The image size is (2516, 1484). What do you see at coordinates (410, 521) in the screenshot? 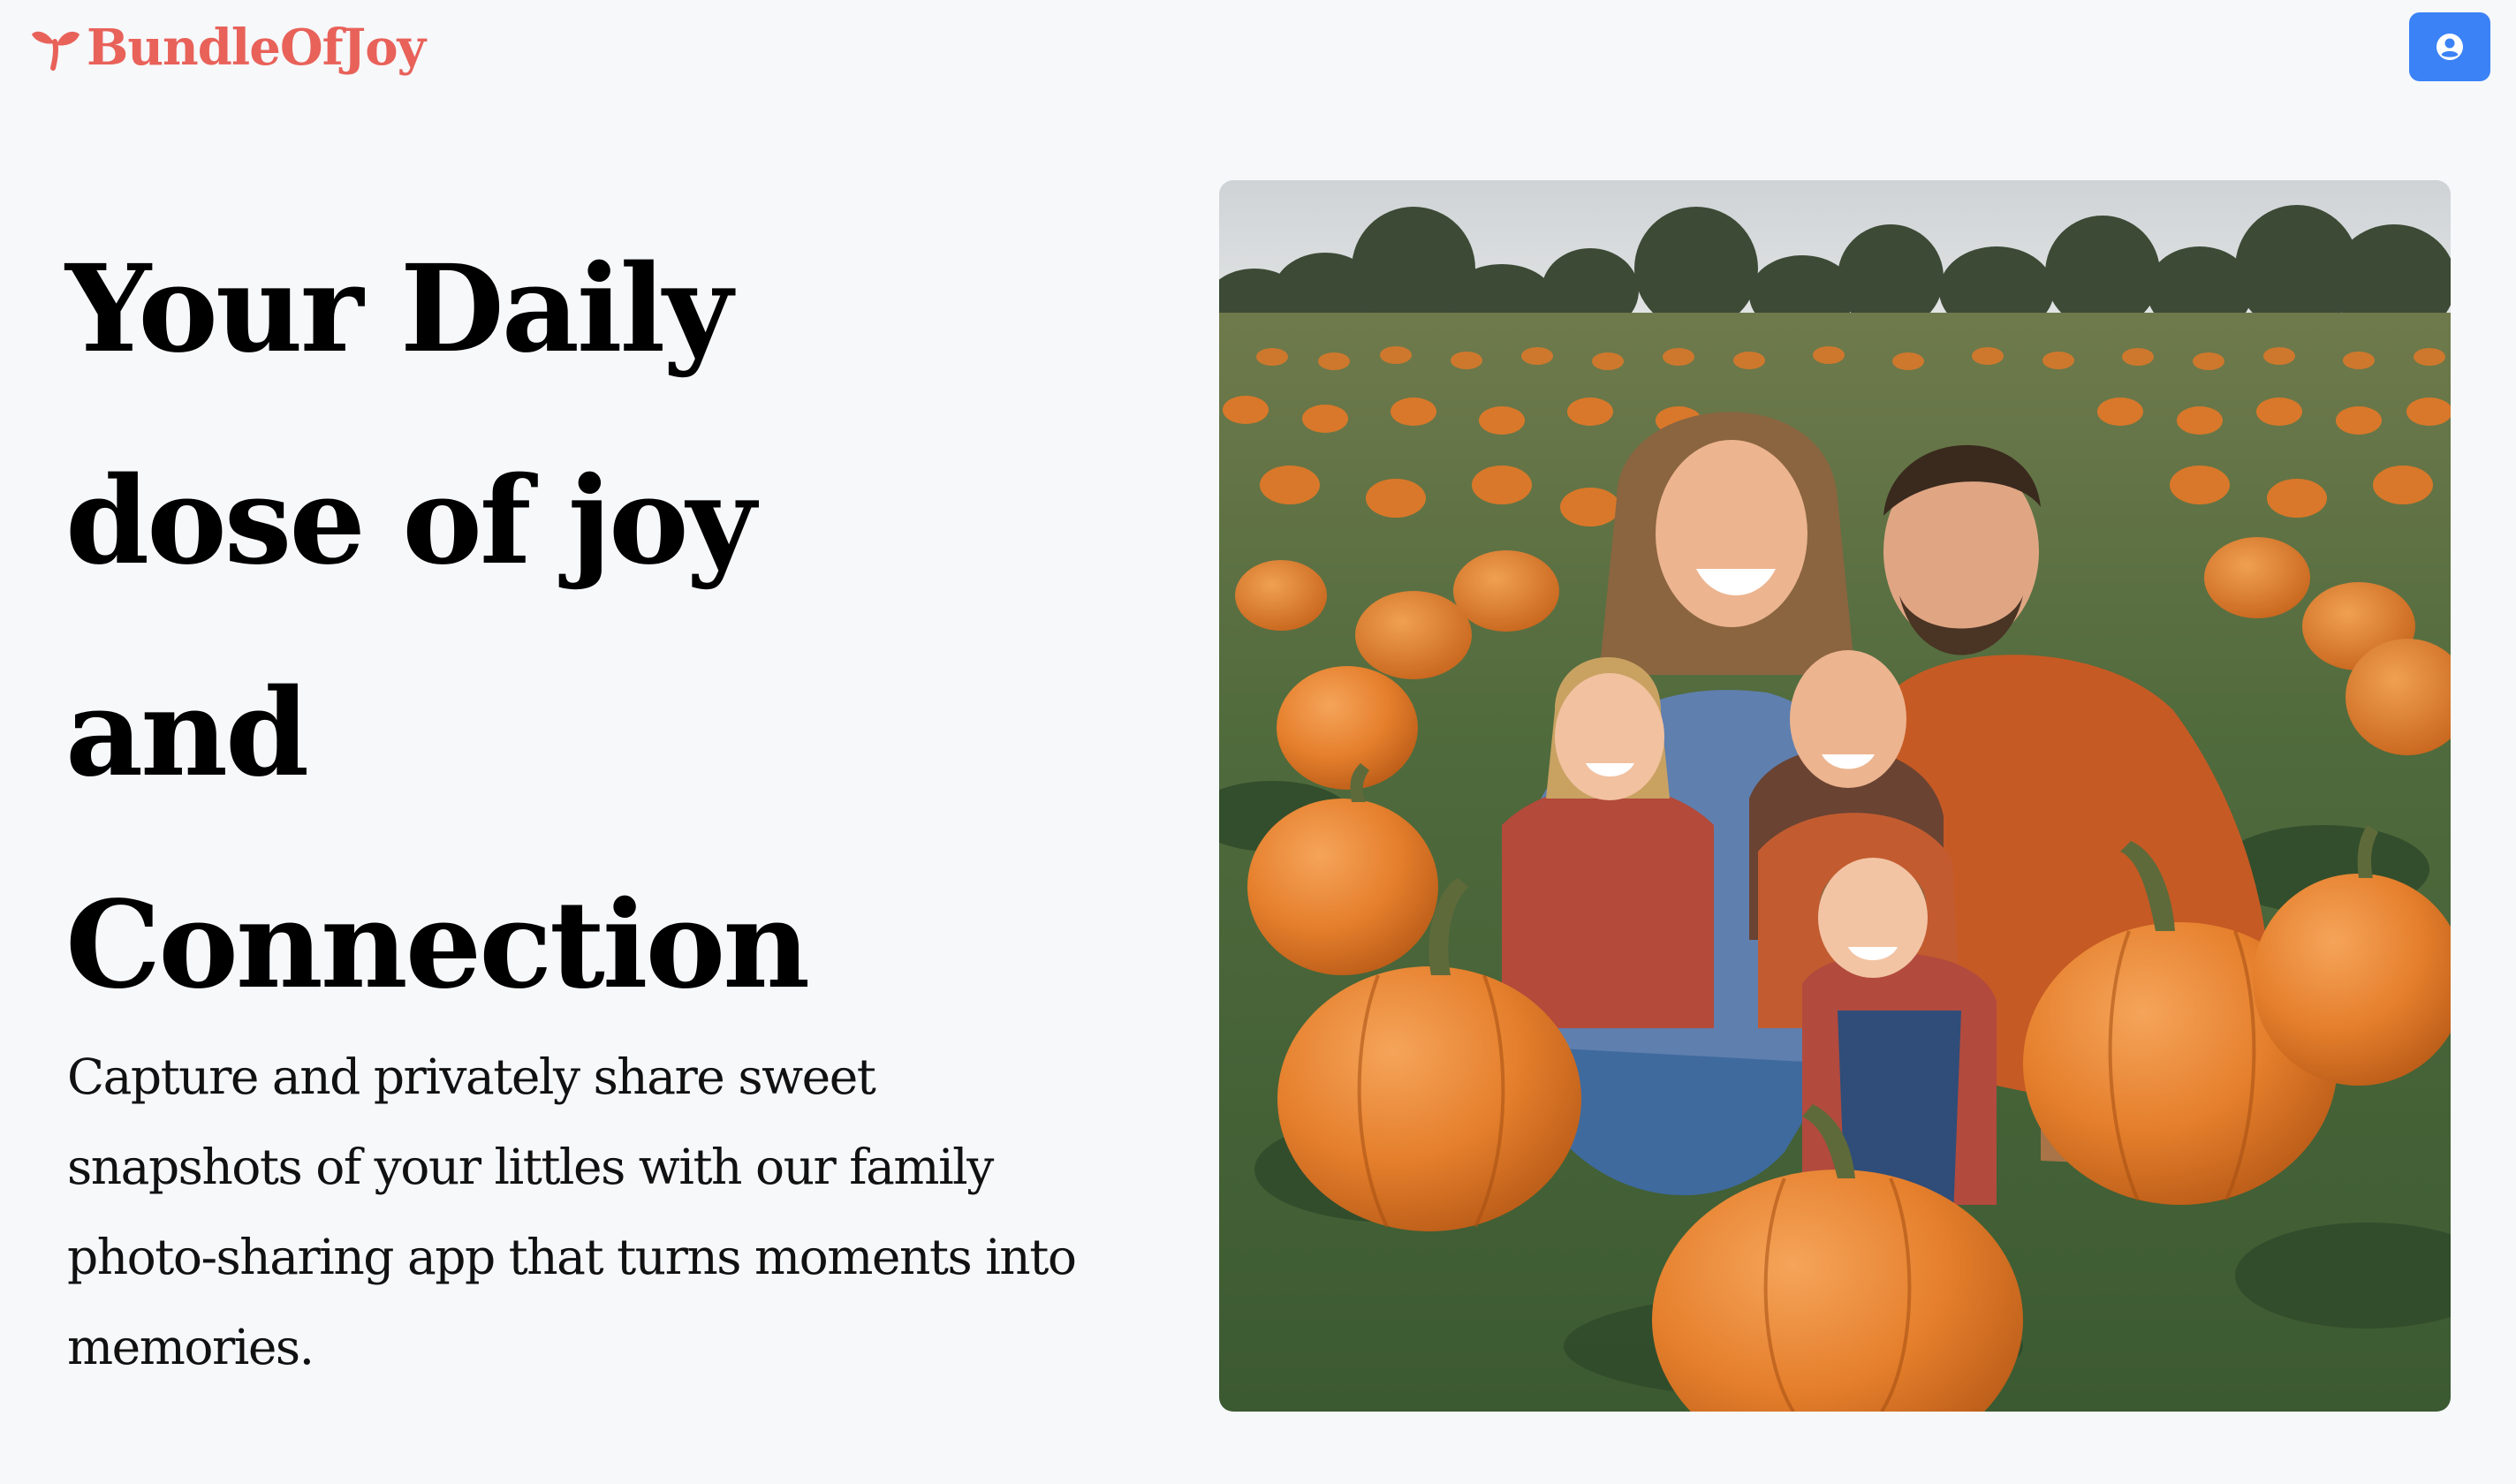
I see `hero-title-line: dose of joy` at bounding box center [410, 521].